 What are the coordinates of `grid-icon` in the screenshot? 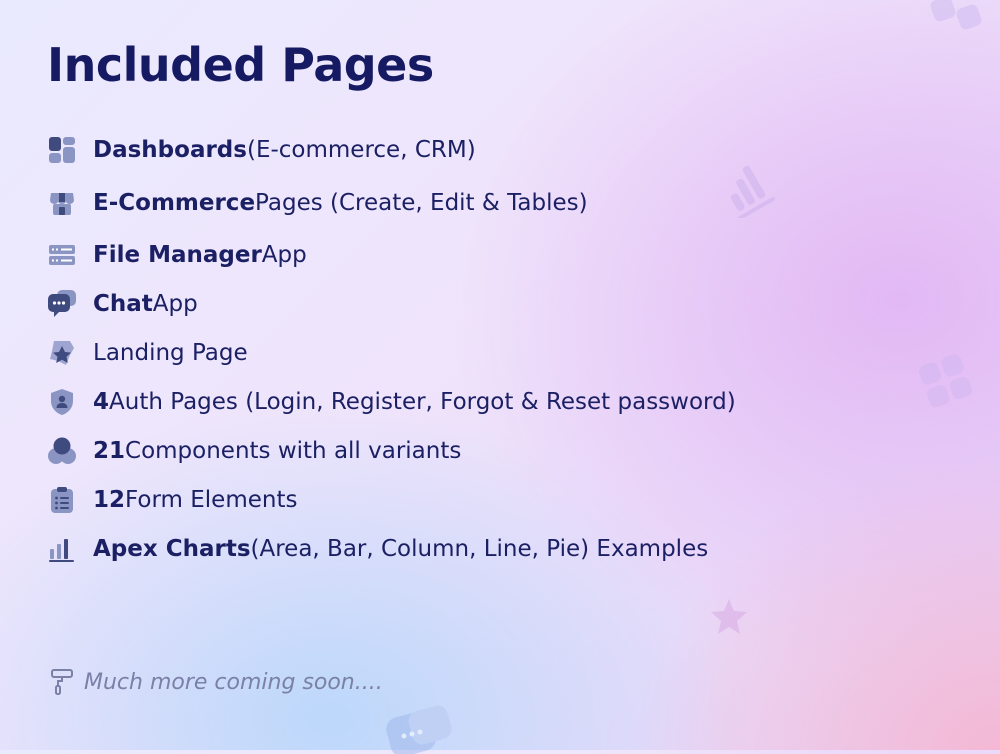 It's located at (62, 150).